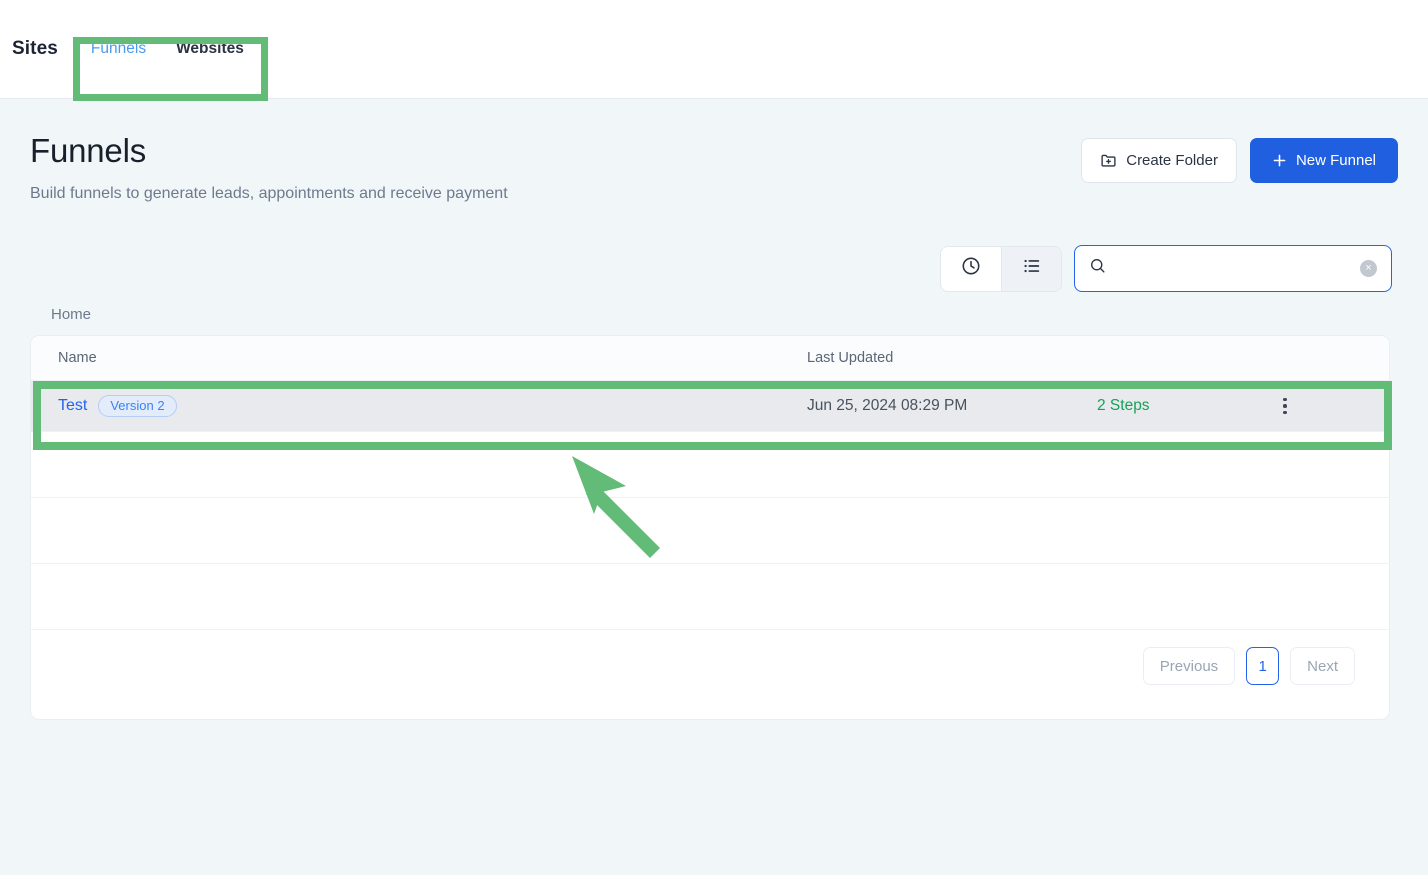  I want to click on column-header-last-updated: Last Updated, so click(850, 358).